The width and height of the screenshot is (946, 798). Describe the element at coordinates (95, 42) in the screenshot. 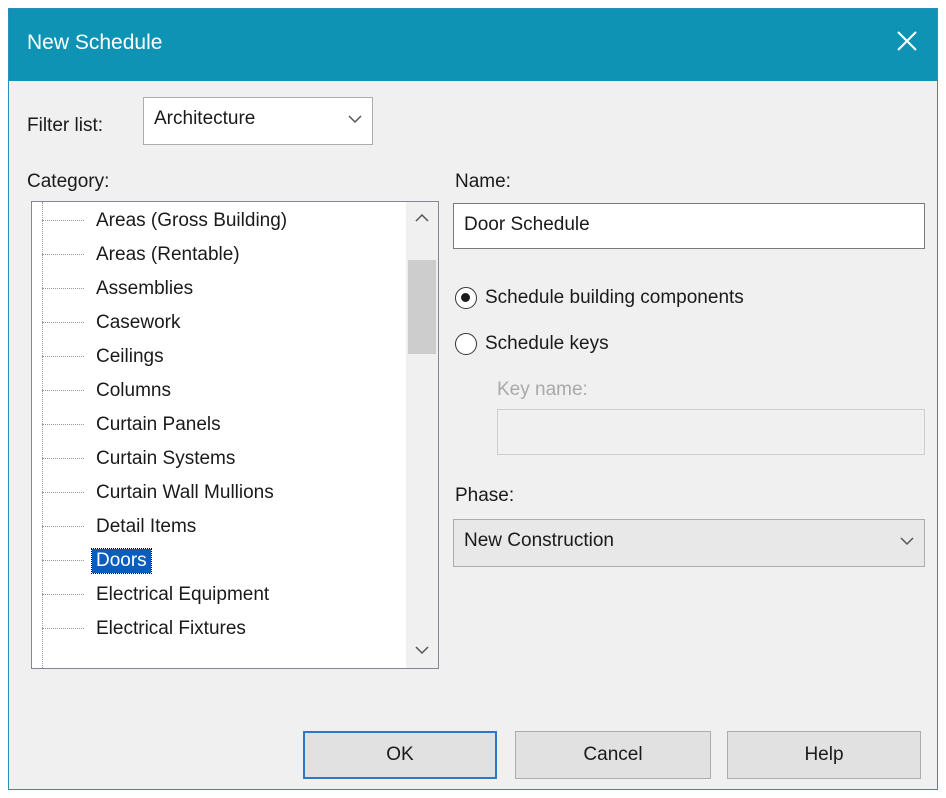

I see `window-title: New Schedule` at that location.